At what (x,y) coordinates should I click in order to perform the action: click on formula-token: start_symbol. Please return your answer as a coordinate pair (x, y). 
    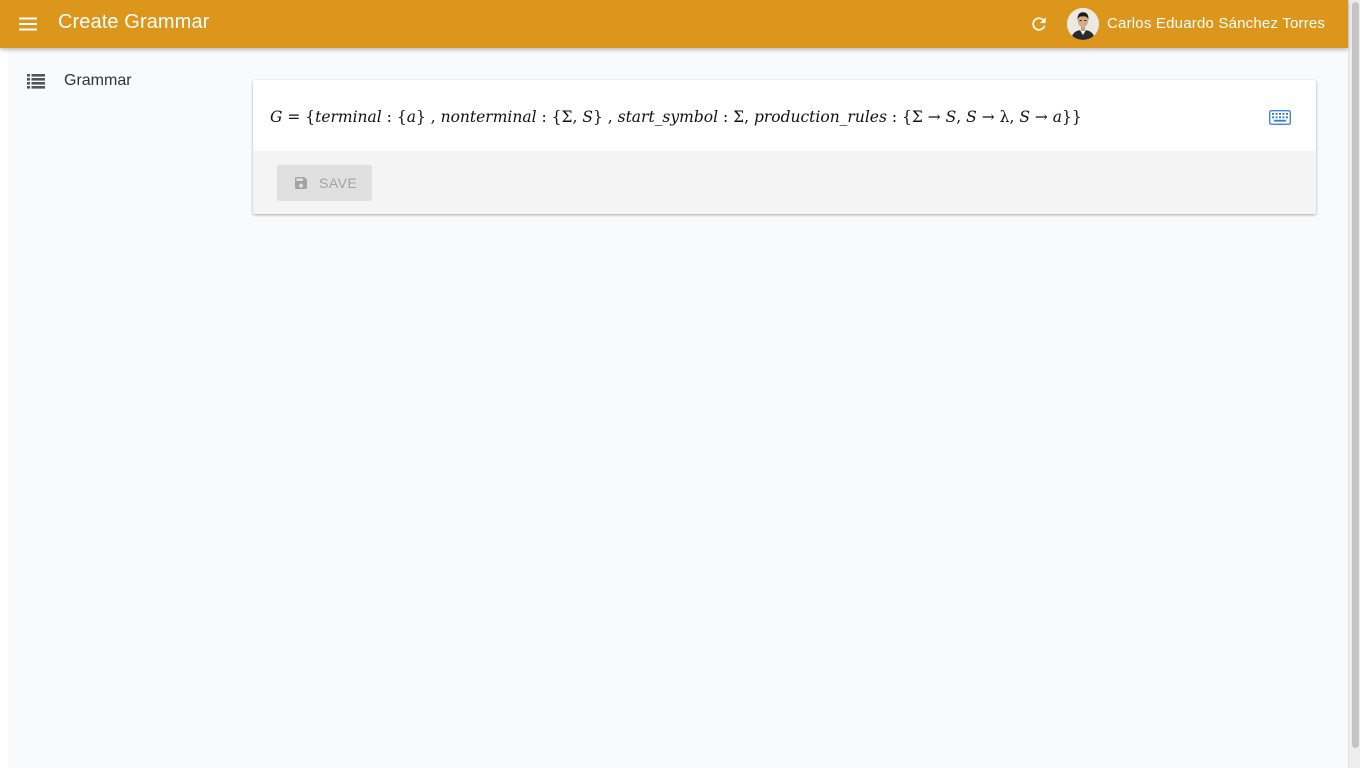
    Looking at the image, I should click on (668, 117).